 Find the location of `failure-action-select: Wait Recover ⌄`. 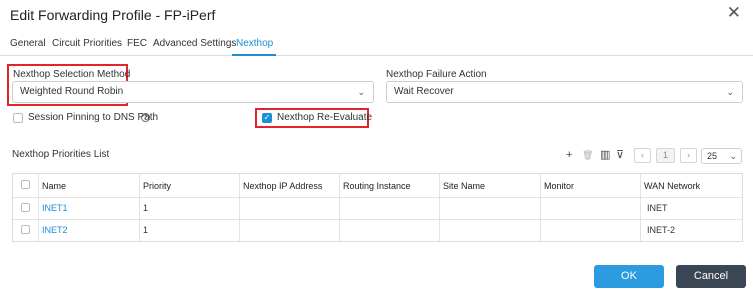

failure-action-select: Wait Recover ⌄ is located at coordinates (564, 92).